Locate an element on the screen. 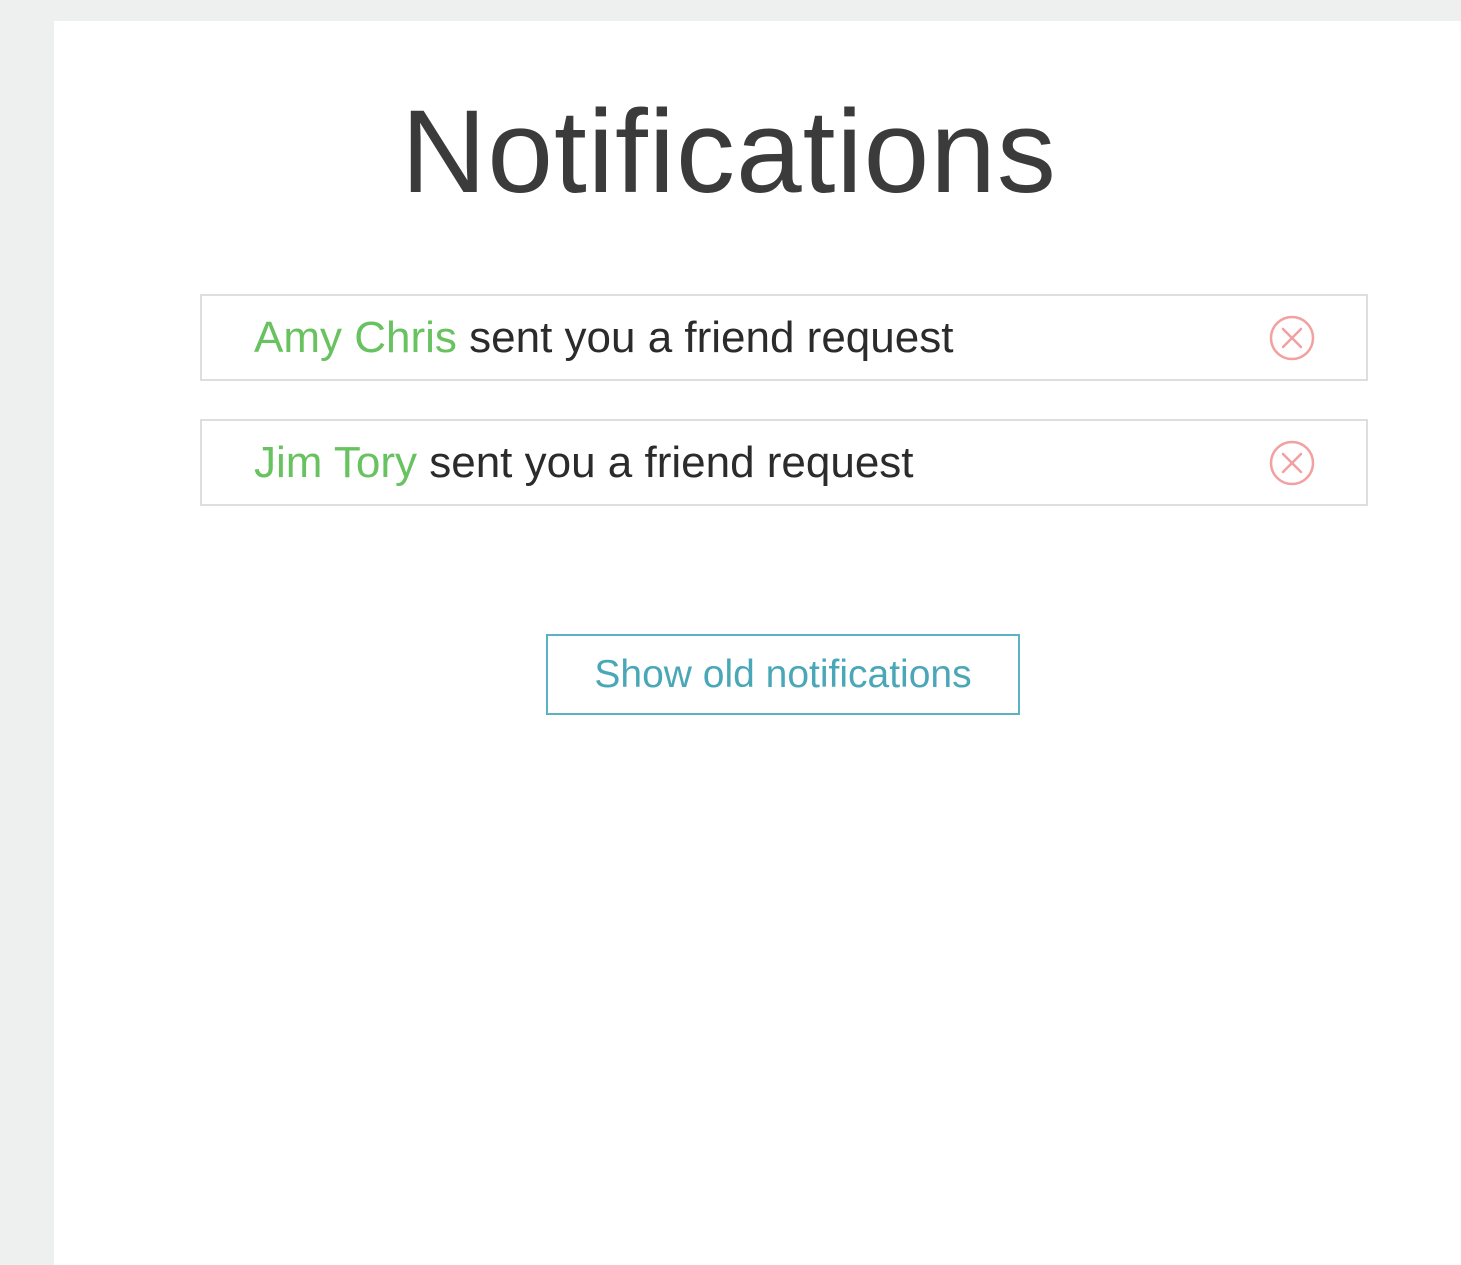 The image size is (1461, 1265). notification-text: Amy Chris sent you a friend request is located at coordinates (603, 337).